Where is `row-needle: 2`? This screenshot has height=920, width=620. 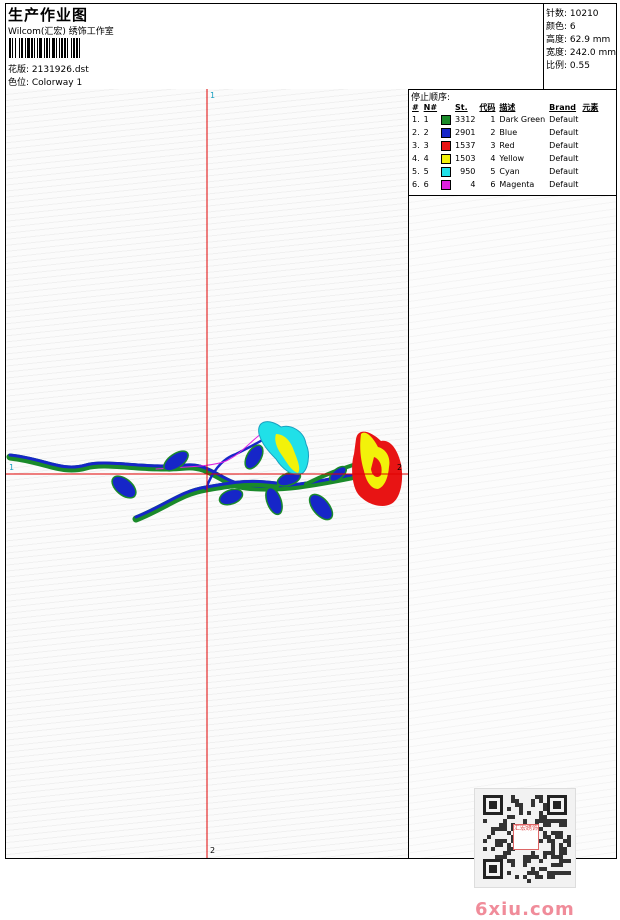 row-needle: 2 is located at coordinates (426, 132).